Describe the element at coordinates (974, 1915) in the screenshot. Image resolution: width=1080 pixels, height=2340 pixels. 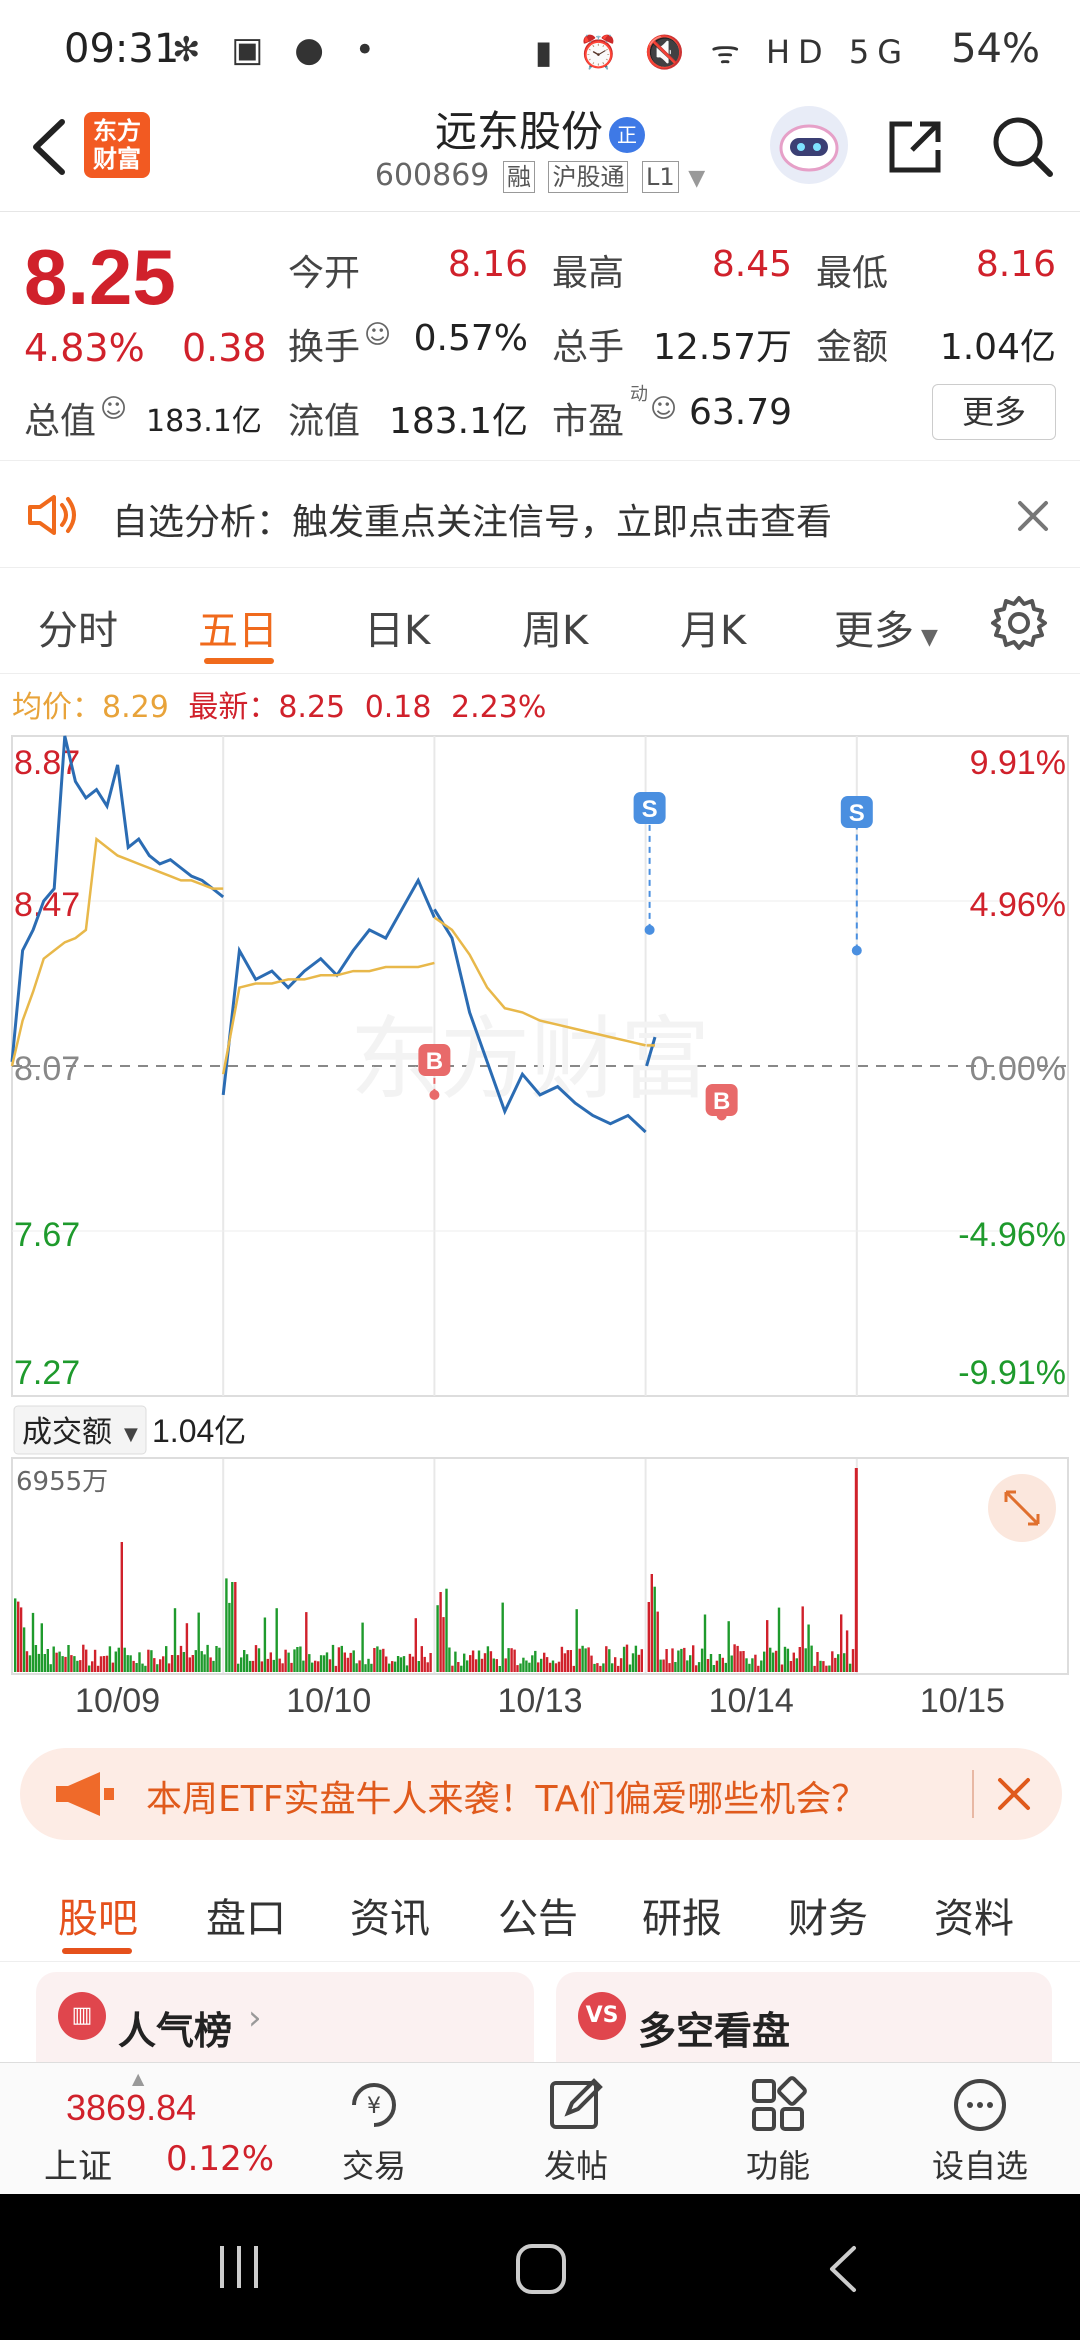
I see `tab-profile: 资料` at that location.